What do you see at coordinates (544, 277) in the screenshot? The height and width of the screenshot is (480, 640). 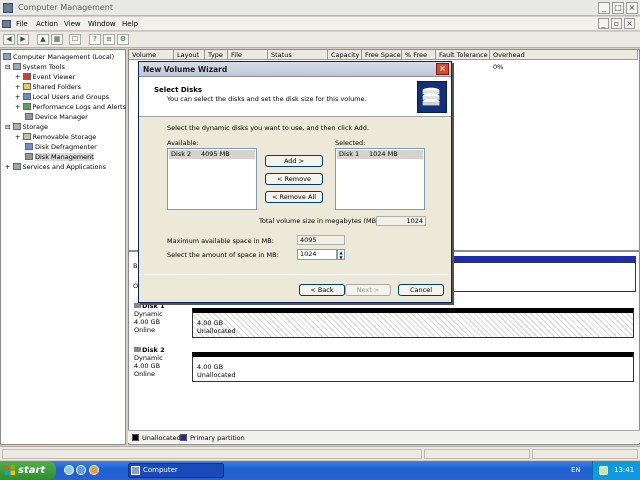 I see `hidden-volume-box` at bounding box center [544, 277].